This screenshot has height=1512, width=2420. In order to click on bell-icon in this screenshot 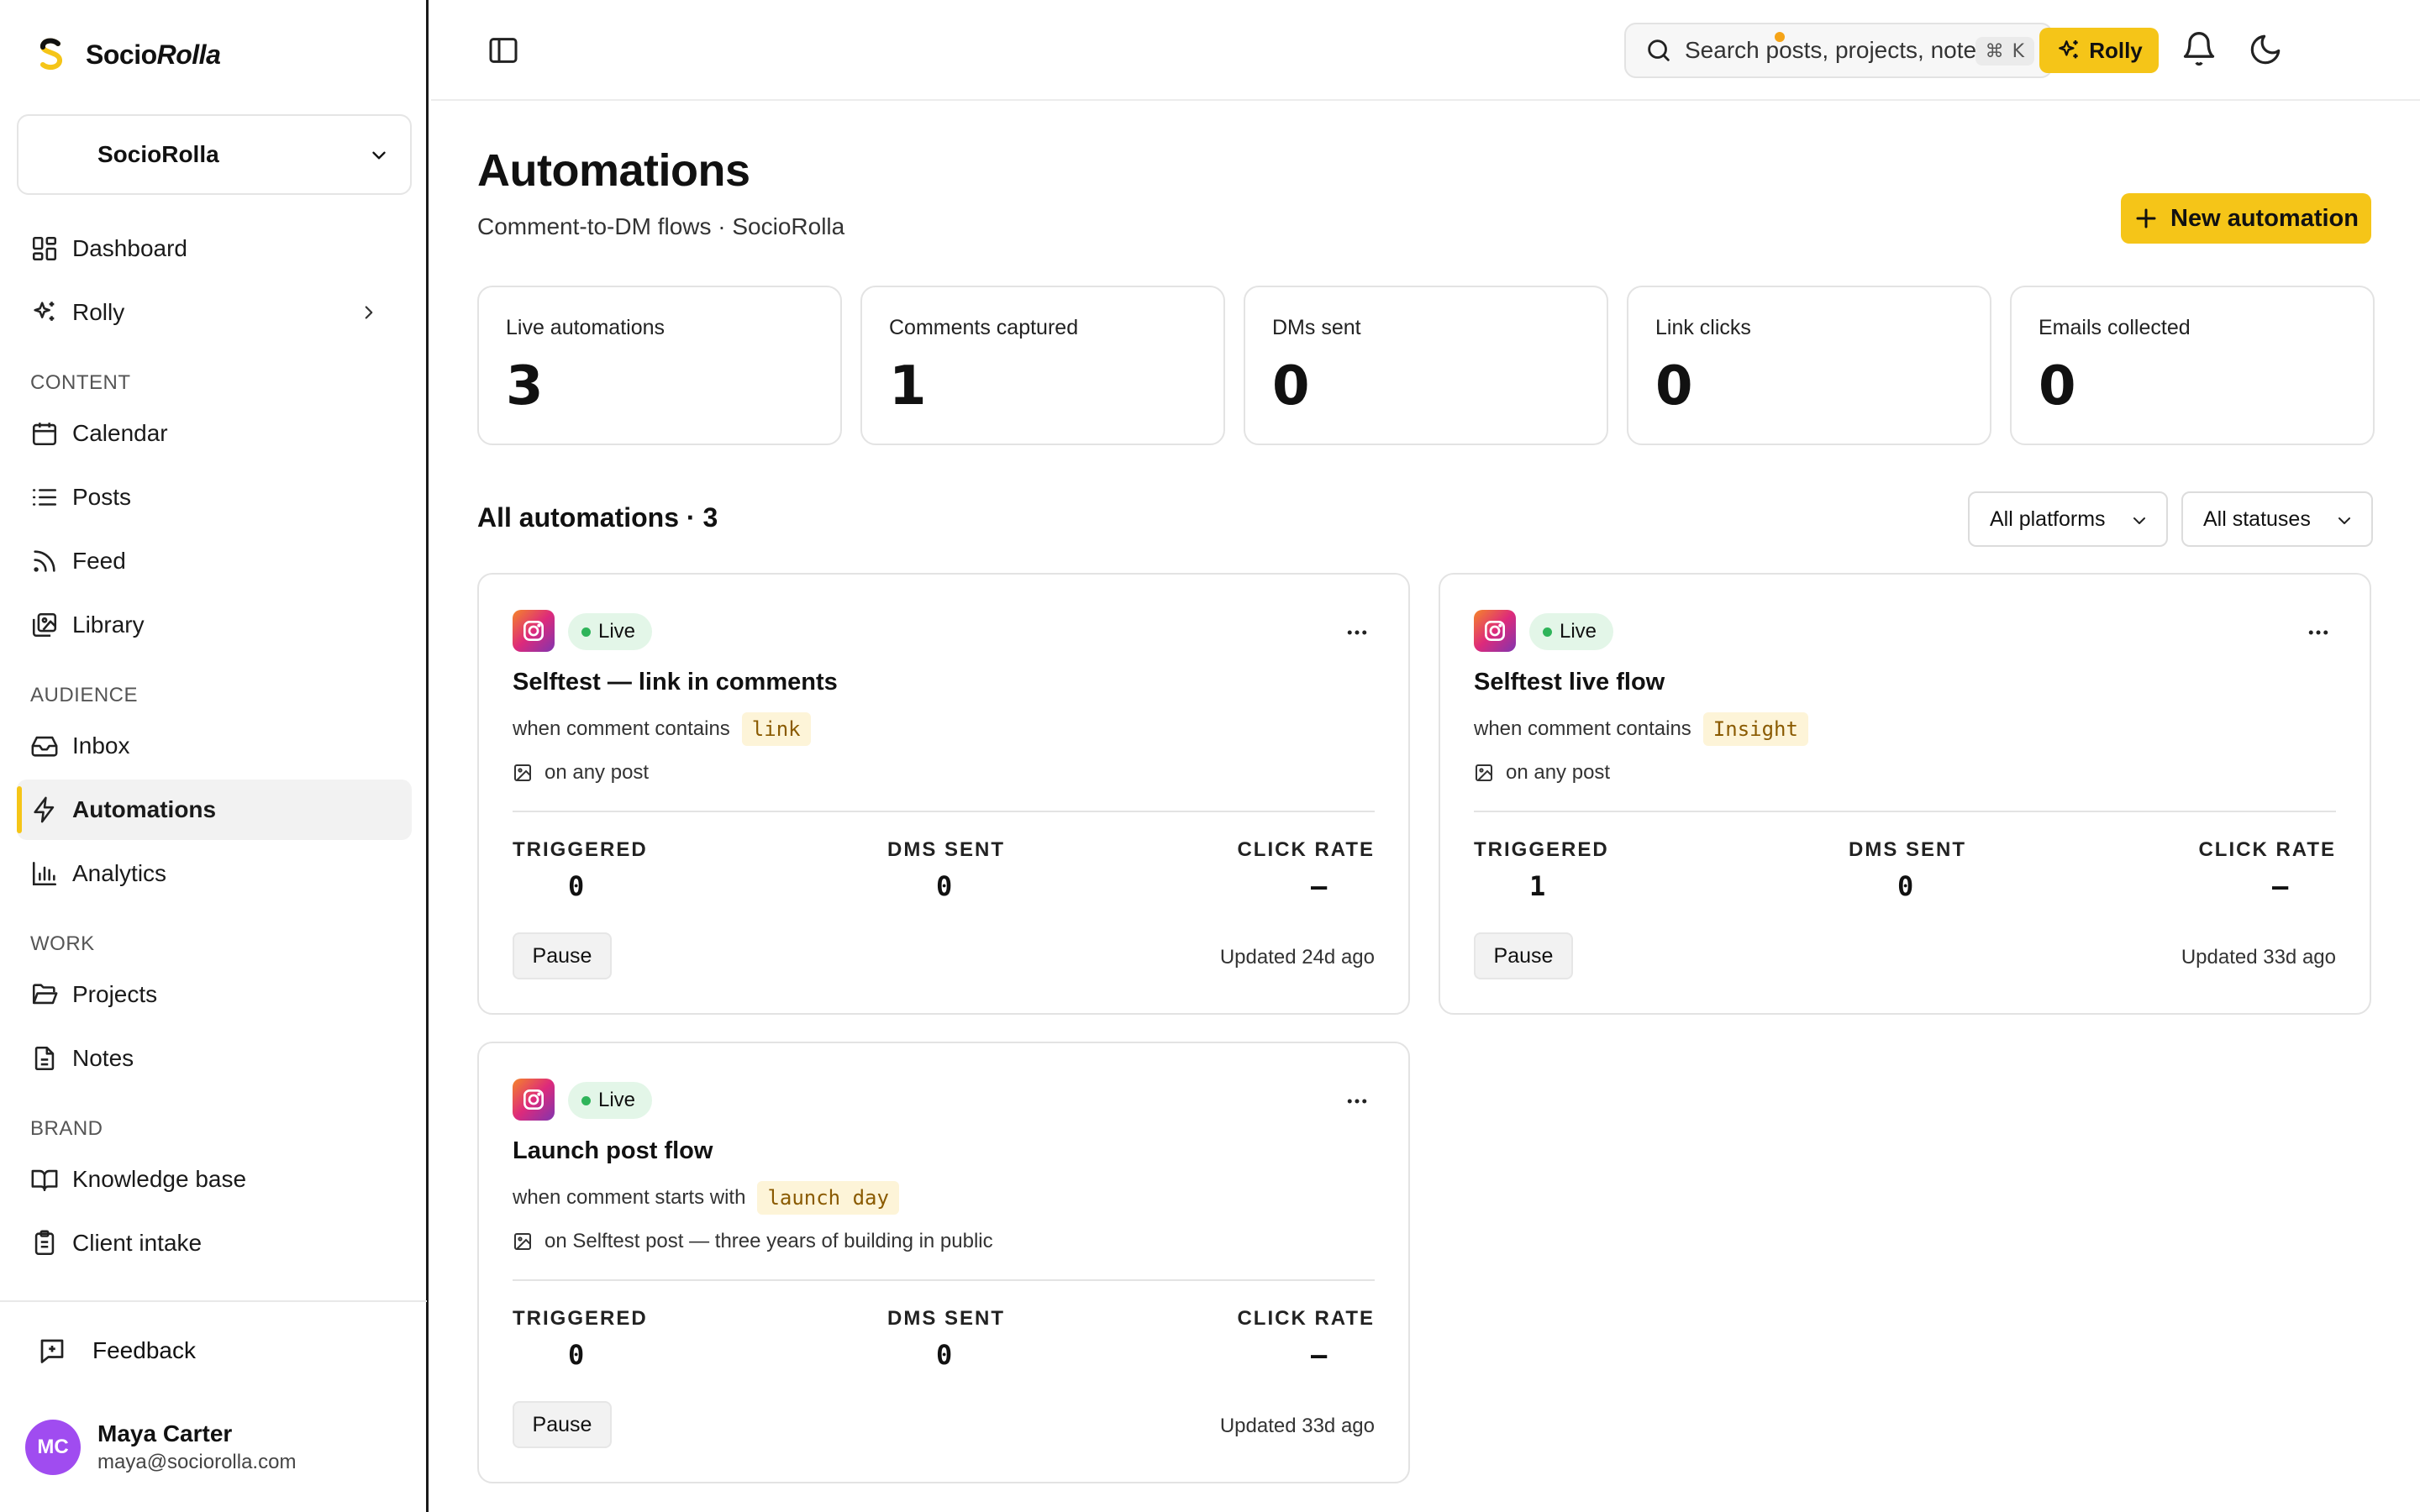, I will do `click(2199, 48)`.